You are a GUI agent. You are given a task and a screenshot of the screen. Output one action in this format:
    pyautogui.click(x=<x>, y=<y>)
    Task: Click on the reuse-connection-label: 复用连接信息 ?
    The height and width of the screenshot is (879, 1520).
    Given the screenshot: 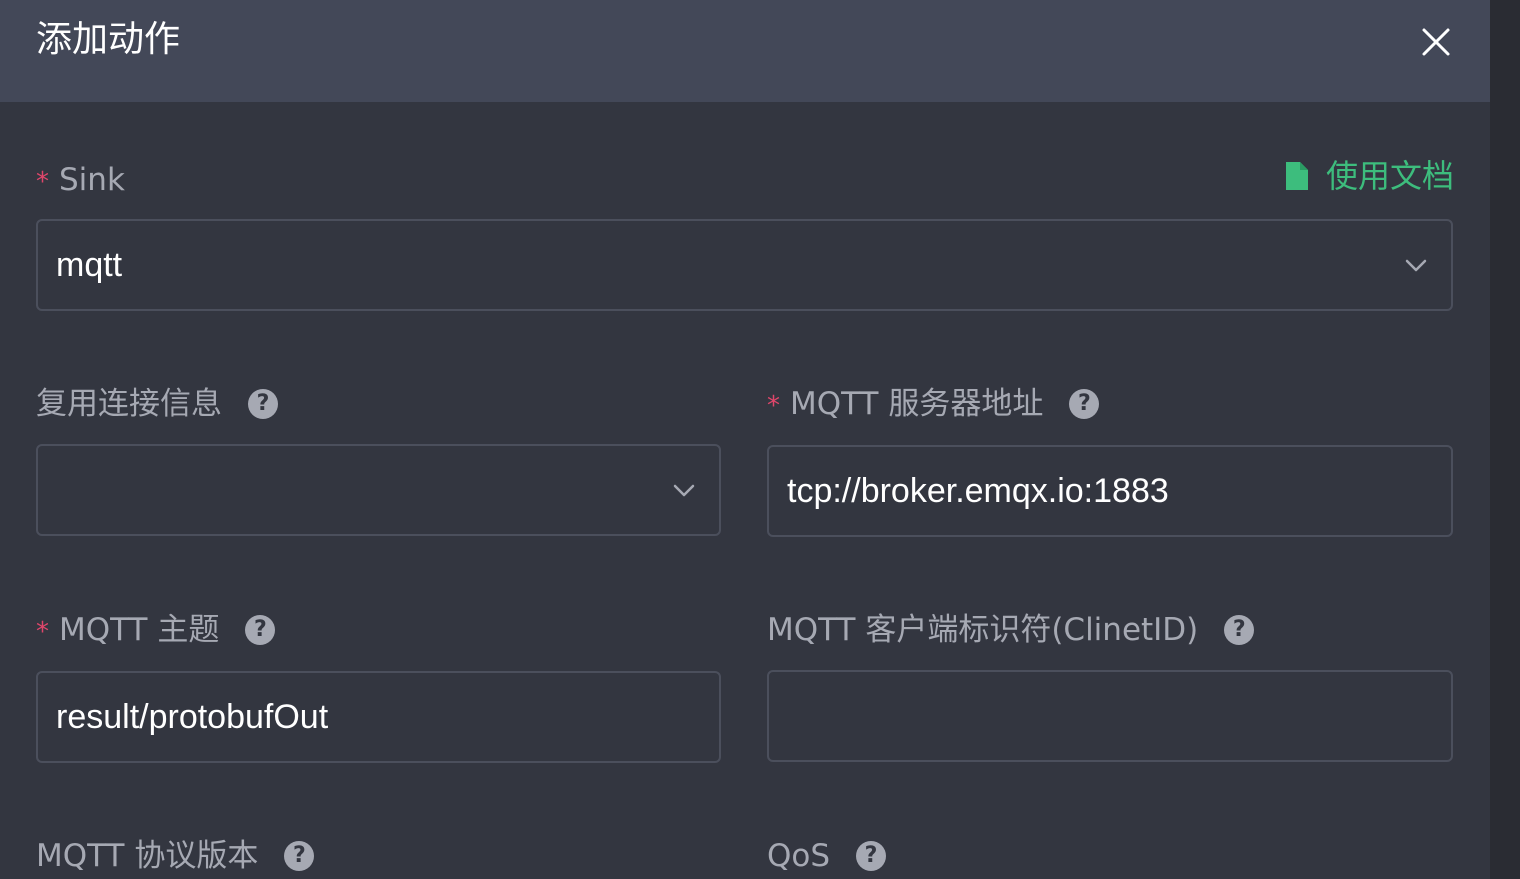 What is the action you would take?
    pyautogui.click(x=157, y=404)
    